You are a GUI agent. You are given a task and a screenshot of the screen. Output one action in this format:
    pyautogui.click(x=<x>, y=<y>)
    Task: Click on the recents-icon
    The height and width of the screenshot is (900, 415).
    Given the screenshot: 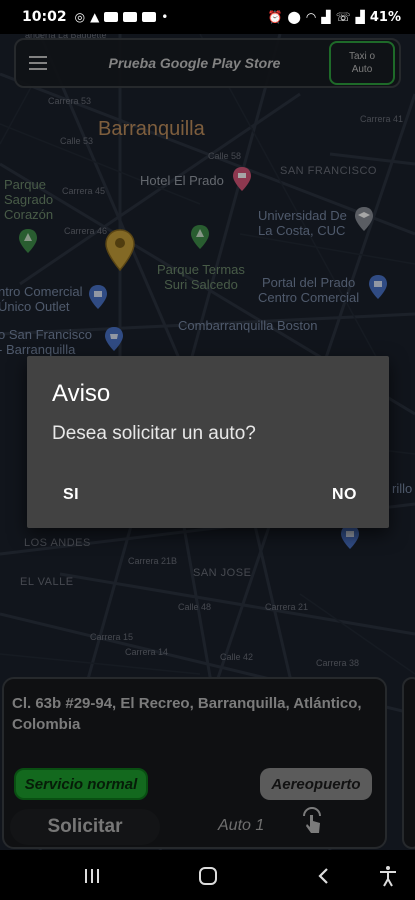 What is the action you would take?
    pyautogui.click(x=92, y=876)
    